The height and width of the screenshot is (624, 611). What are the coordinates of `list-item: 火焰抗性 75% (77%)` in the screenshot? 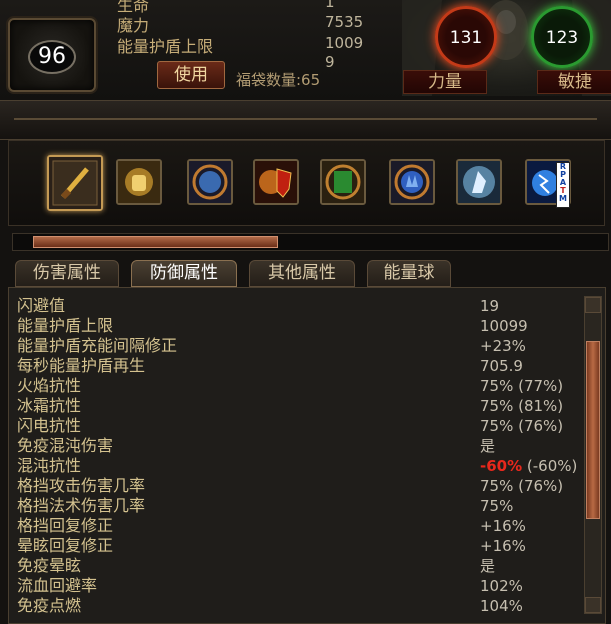 It's located at (297, 386).